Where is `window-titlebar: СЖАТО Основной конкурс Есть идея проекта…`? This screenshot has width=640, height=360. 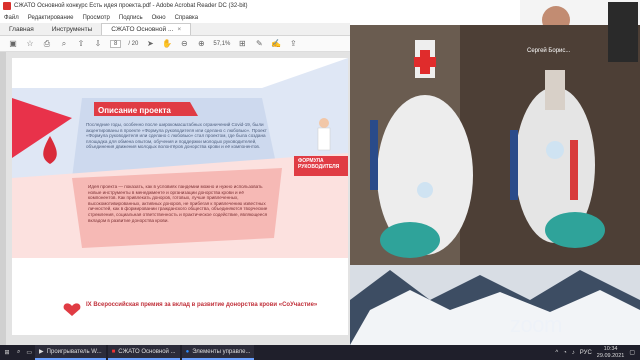
window-titlebar: СЖАТО Основной конкурс Есть идея проекта… is located at coordinates (175, 6).